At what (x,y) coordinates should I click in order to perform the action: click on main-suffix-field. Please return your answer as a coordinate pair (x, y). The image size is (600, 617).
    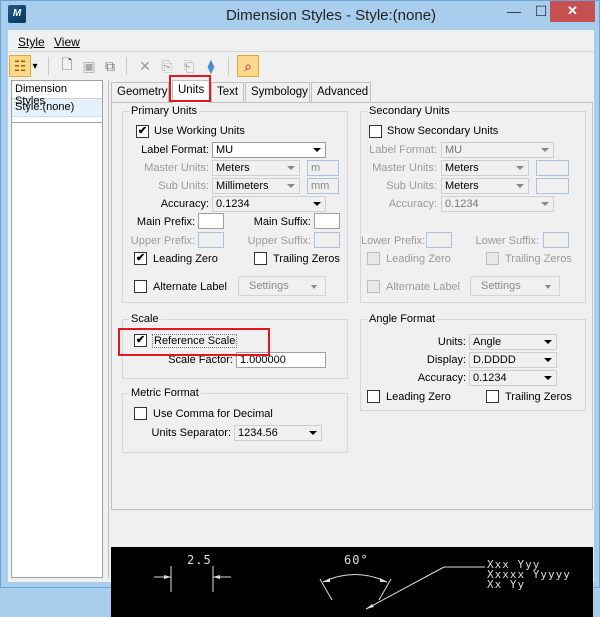
    Looking at the image, I should click on (327, 221).